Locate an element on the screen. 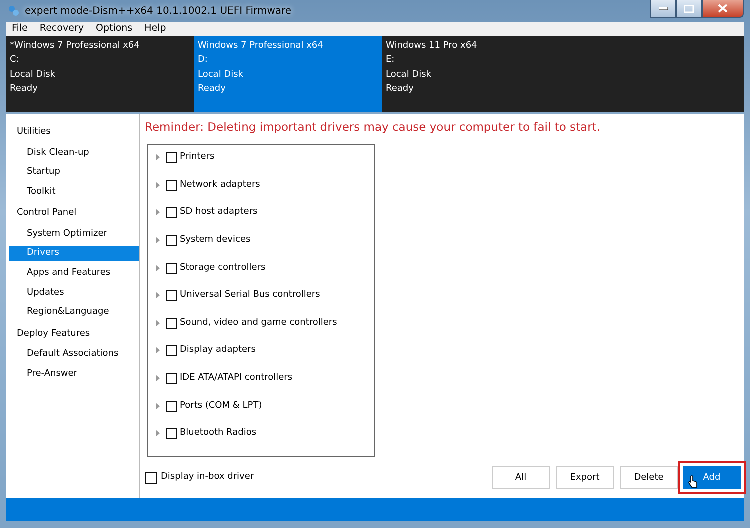 The image size is (750, 528). image-name: Windows 11 Pro x64 is located at coordinates (432, 46).